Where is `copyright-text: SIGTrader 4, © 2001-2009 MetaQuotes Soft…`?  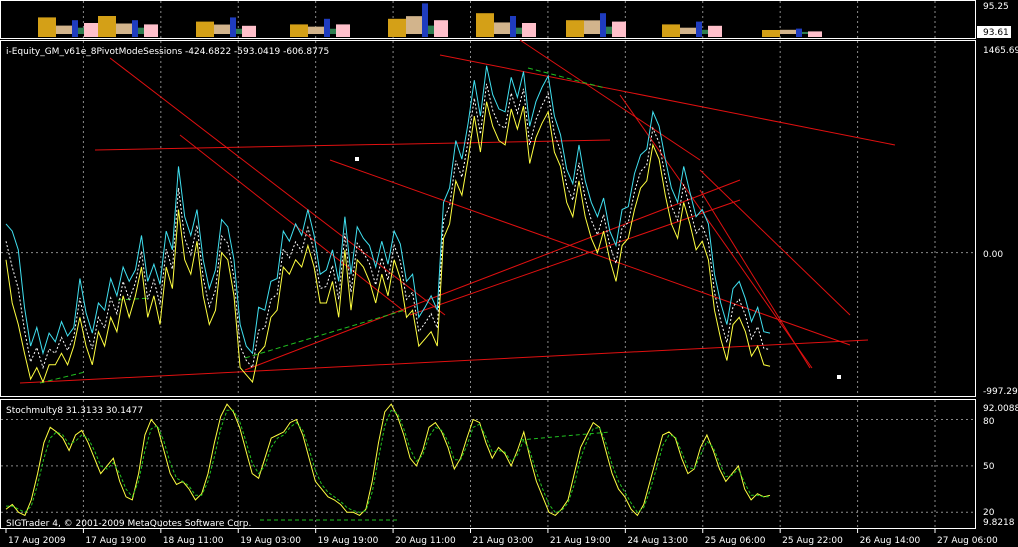 copyright-text: SIGTrader 4, © 2001-2009 MetaQuotes Soft… is located at coordinates (128, 524).